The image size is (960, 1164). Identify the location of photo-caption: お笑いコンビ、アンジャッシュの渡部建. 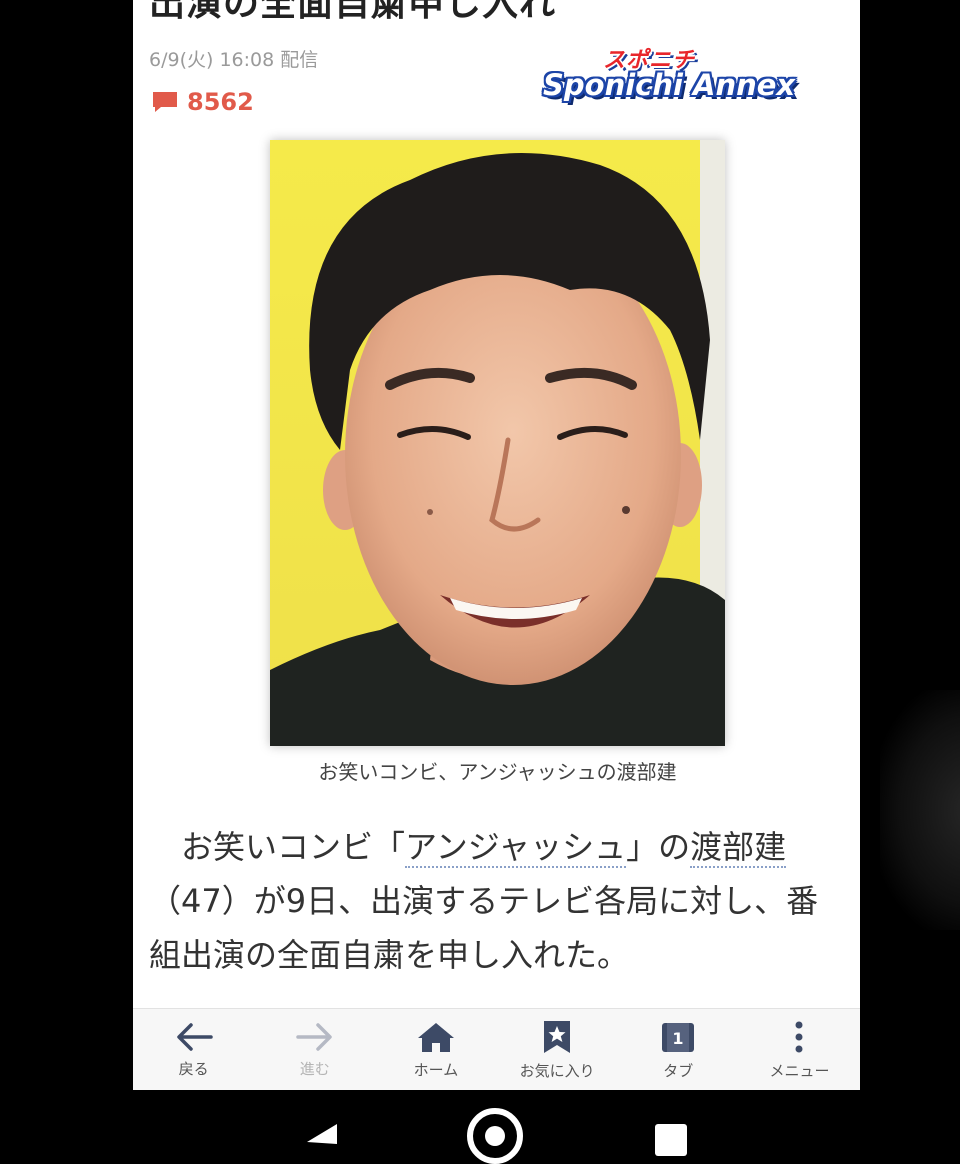
(497, 772).